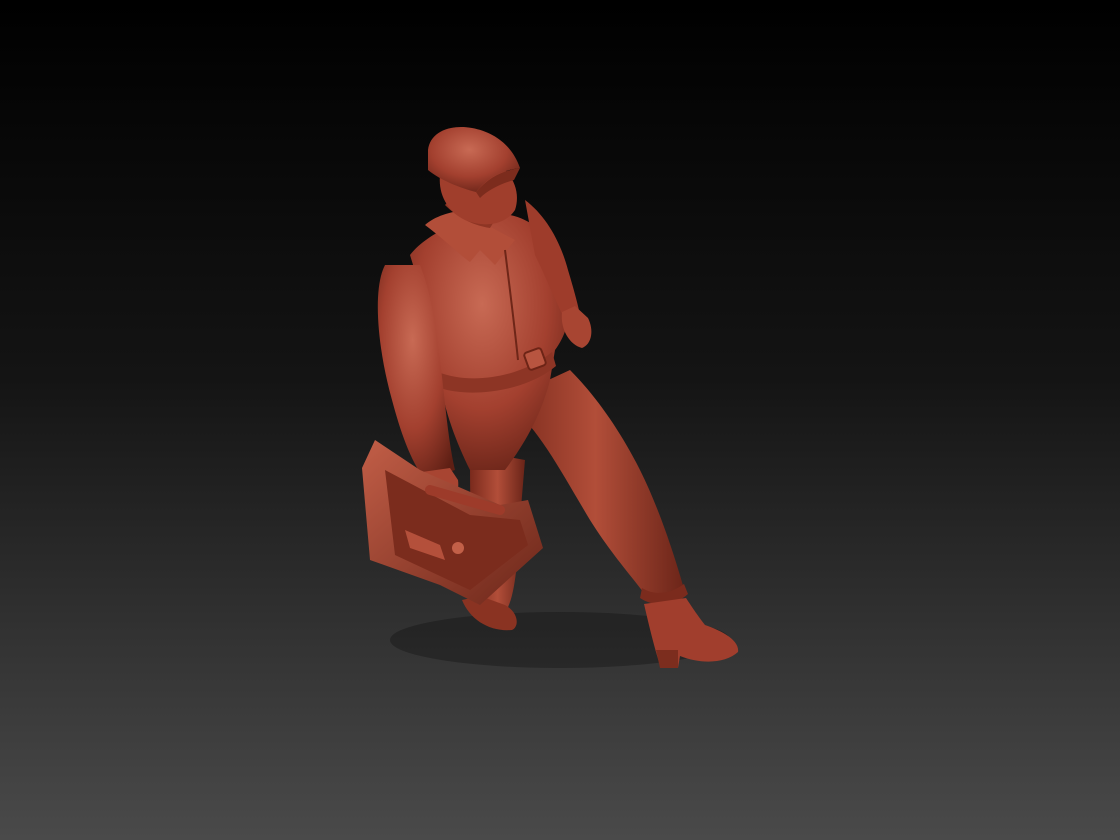  I want to click on boot-heel, so click(667, 659).